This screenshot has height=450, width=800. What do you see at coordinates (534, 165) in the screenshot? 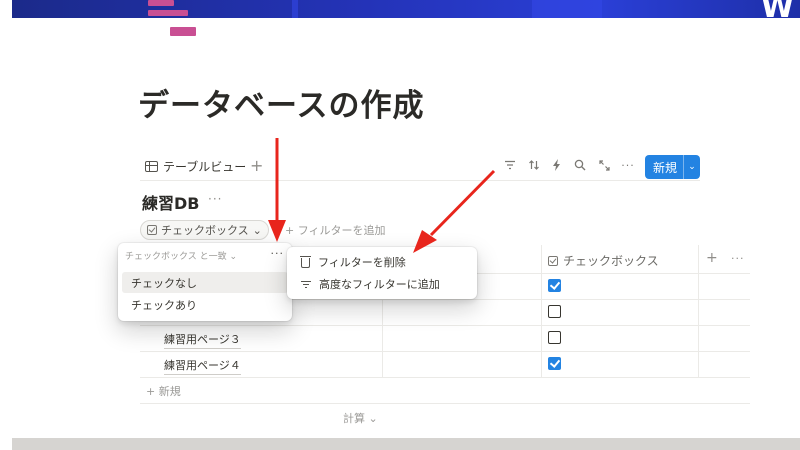
I see `sort-icon` at bounding box center [534, 165].